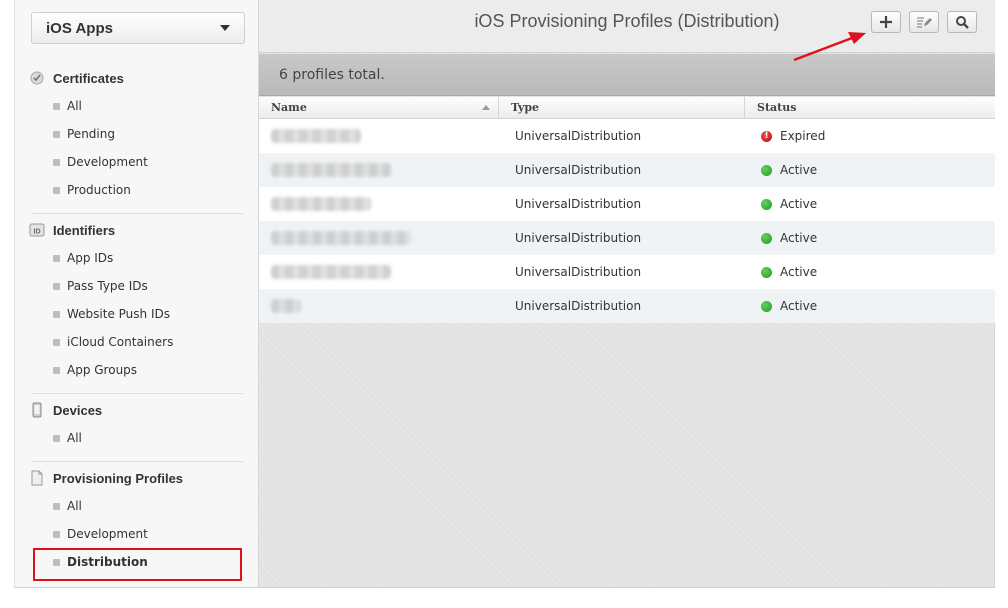 This screenshot has width=1008, height=608. What do you see at coordinates (79, 28) in the screenshot?
I see `platform-select-value: iOS Apps` at bounding box center [79, 28].